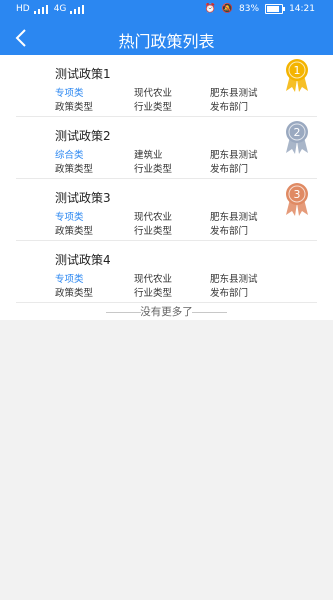 The image size is (333, 600). What do you see at coordinates (83, 74) in the screenshot?
I see `policy-name: 测试政策1` at bounding box center [83, 74].